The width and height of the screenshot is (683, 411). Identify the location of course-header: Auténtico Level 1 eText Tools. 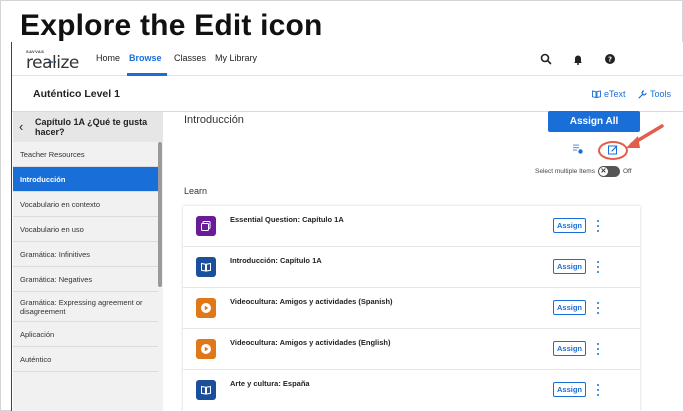
(347, 94).